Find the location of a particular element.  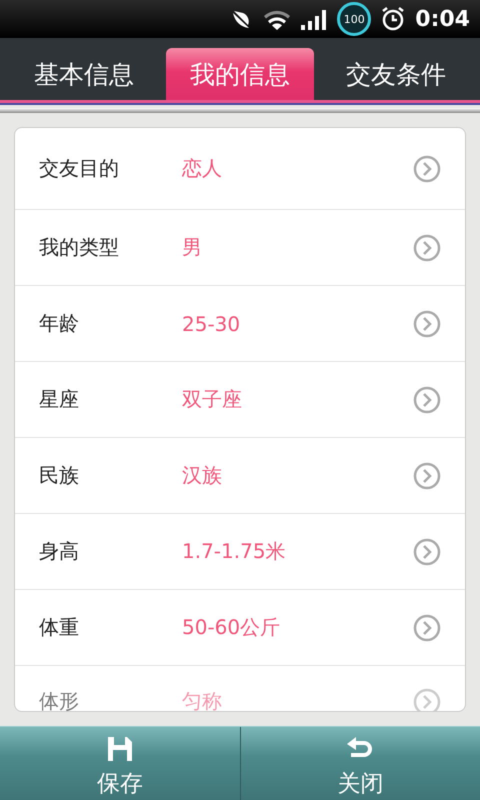

tab: 交友条件 is located at coordinates (396, 74).